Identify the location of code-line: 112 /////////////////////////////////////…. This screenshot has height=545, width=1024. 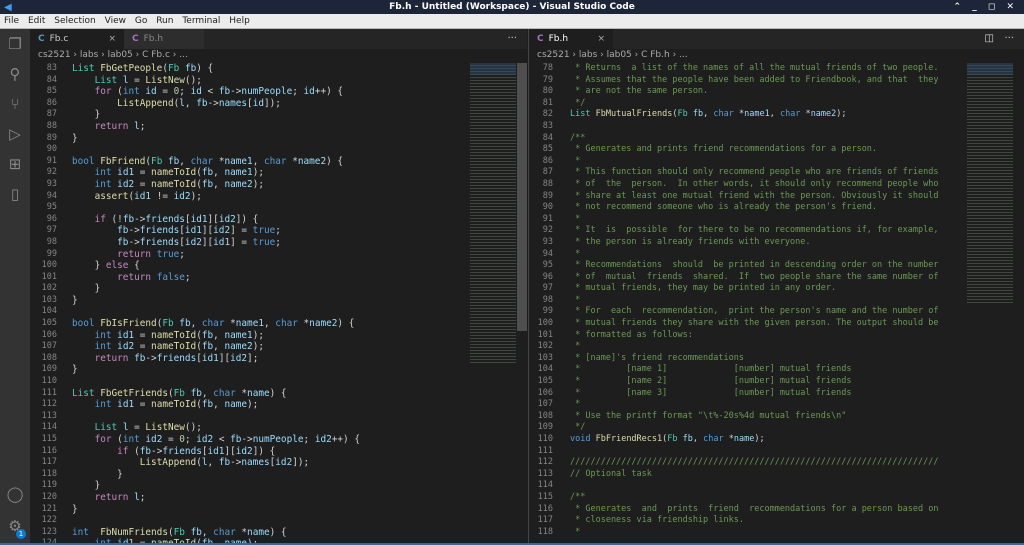
(776, 463).